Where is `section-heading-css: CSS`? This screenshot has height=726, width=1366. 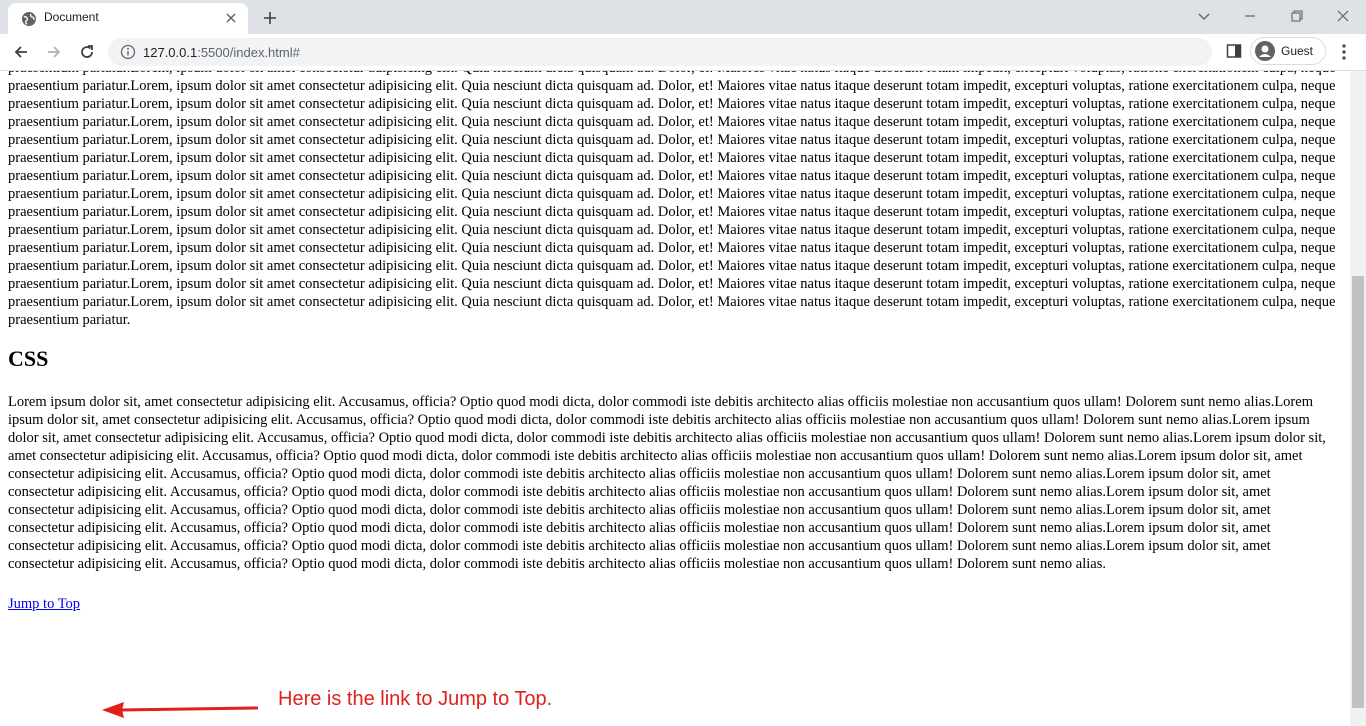 section-heading-css: CSS is located at coordinates (28, 358).